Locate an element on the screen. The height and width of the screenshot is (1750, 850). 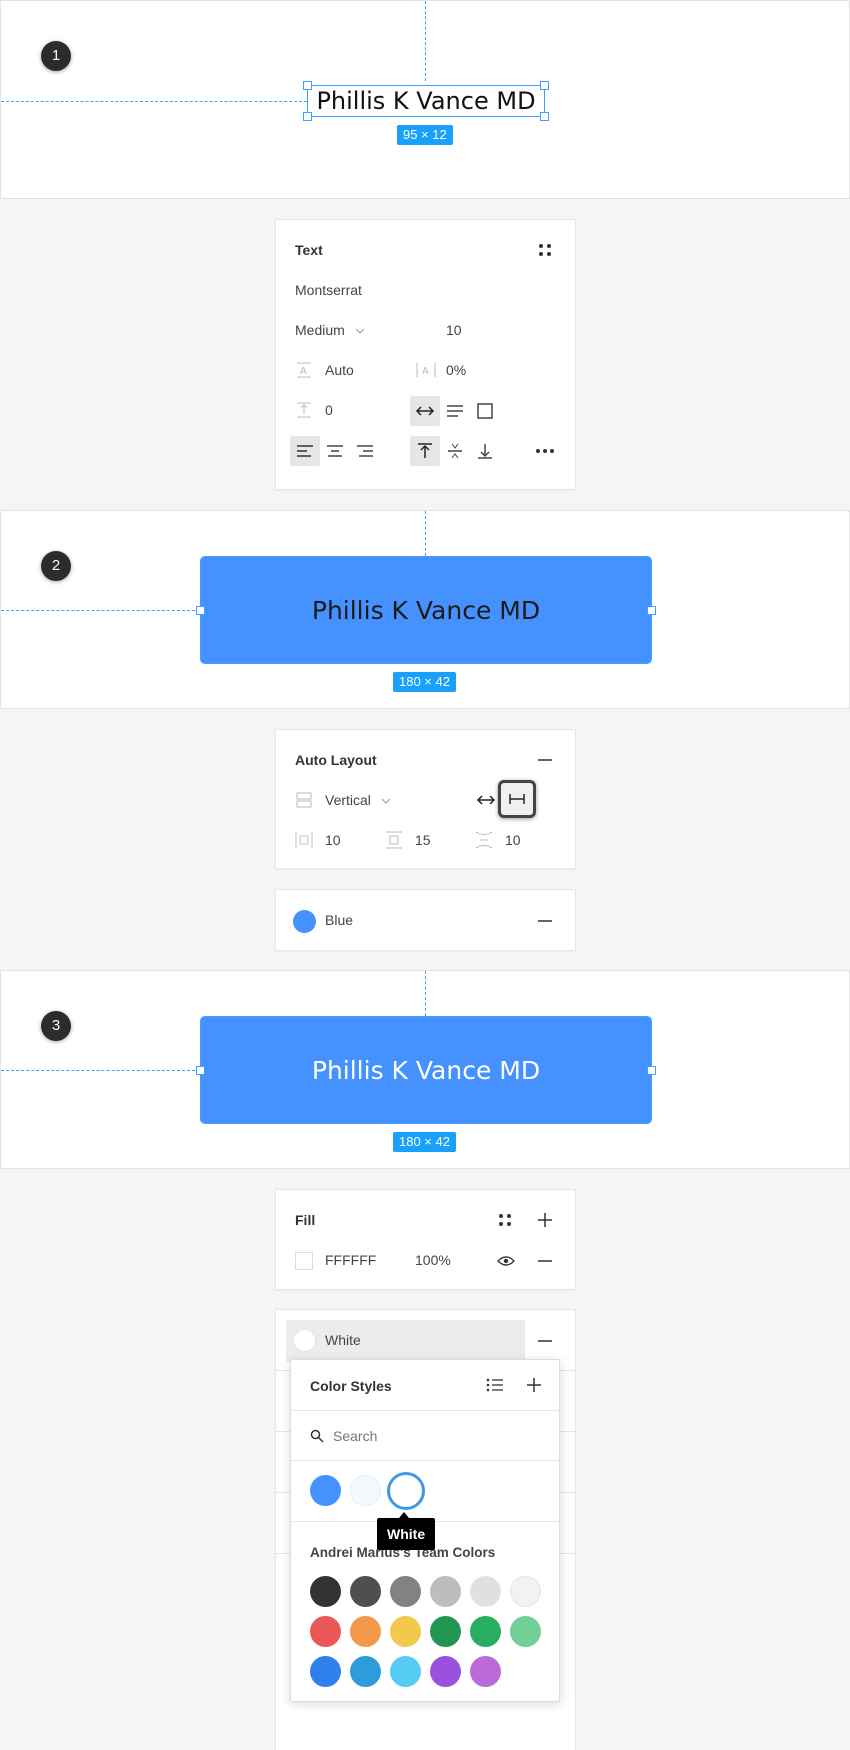
color-swatch-blue is located at coordinates (304, 921).